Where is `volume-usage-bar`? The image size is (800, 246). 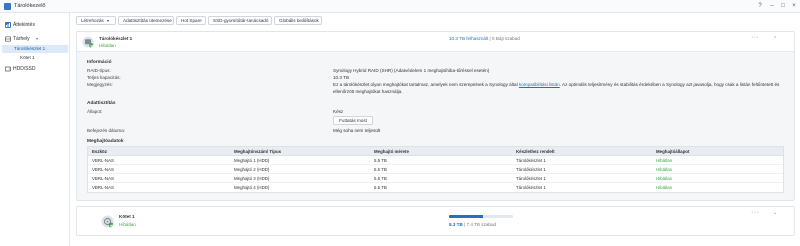
volume-usage-bar is located at coordinates (481, 216).